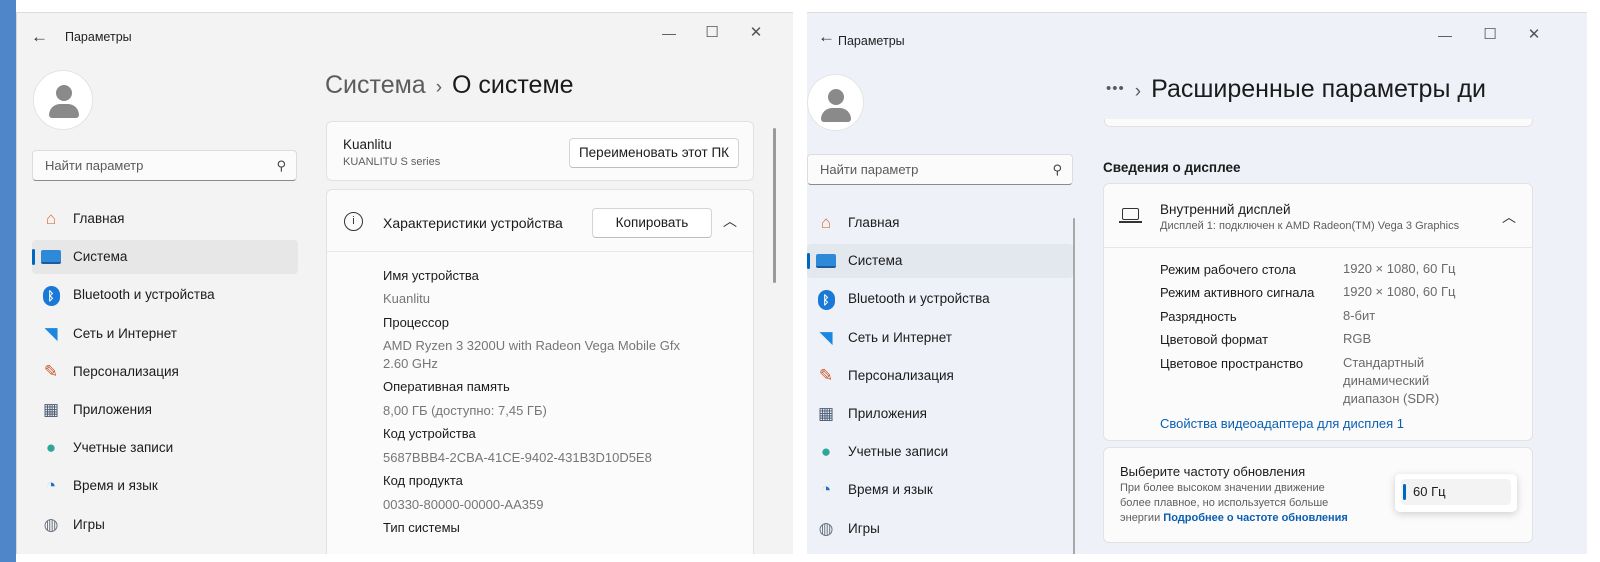 Image resolution: width=1600 pixels, height=562 pixels. Describe the element at coordinates (1384, 362) in the screenshot. I see `detail-value: Стандартный` at that location.